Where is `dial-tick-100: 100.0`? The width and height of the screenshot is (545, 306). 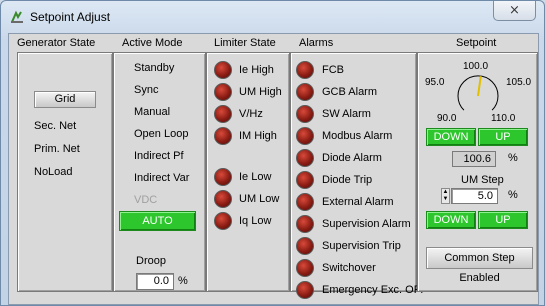 dial-tick-100: 100.0 is located at coordinates (476, 66).